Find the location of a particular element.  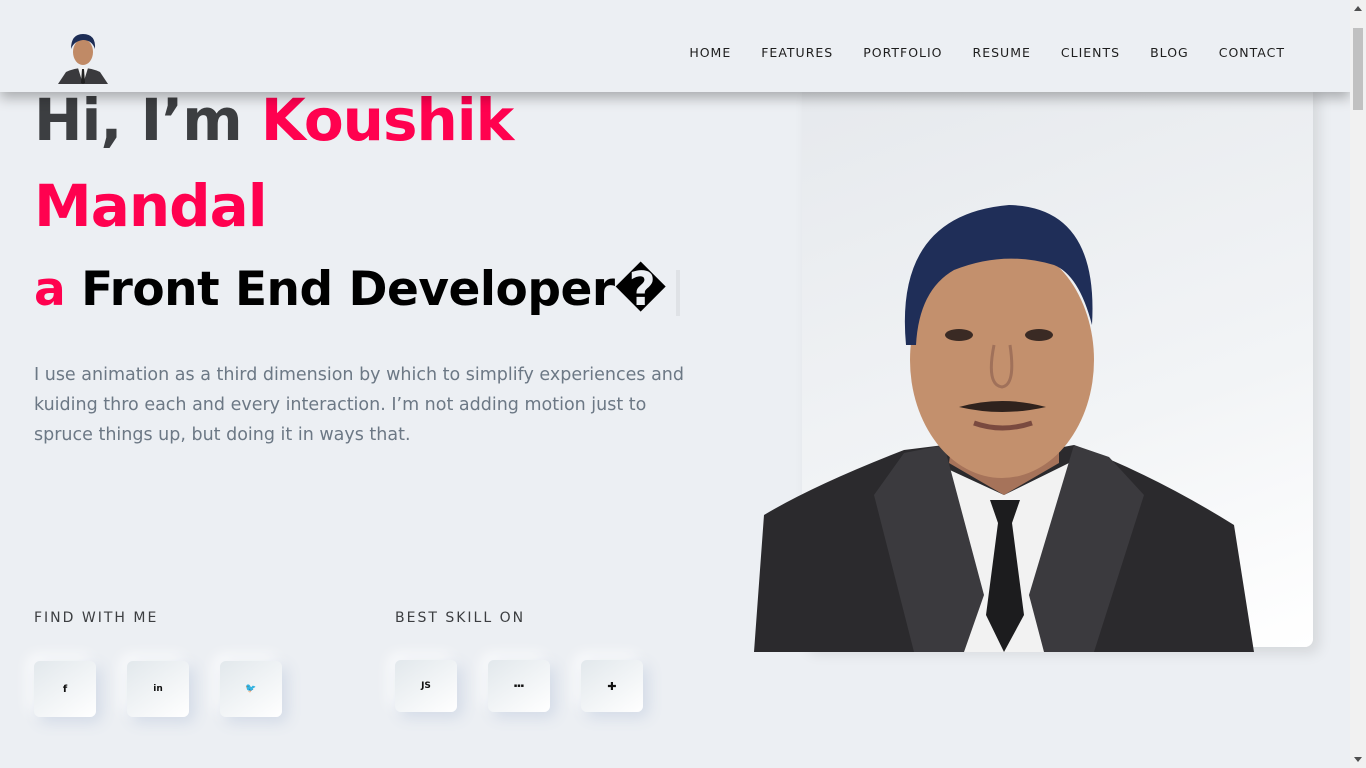

nav-home: HOME is located at coordinates (710, 52).